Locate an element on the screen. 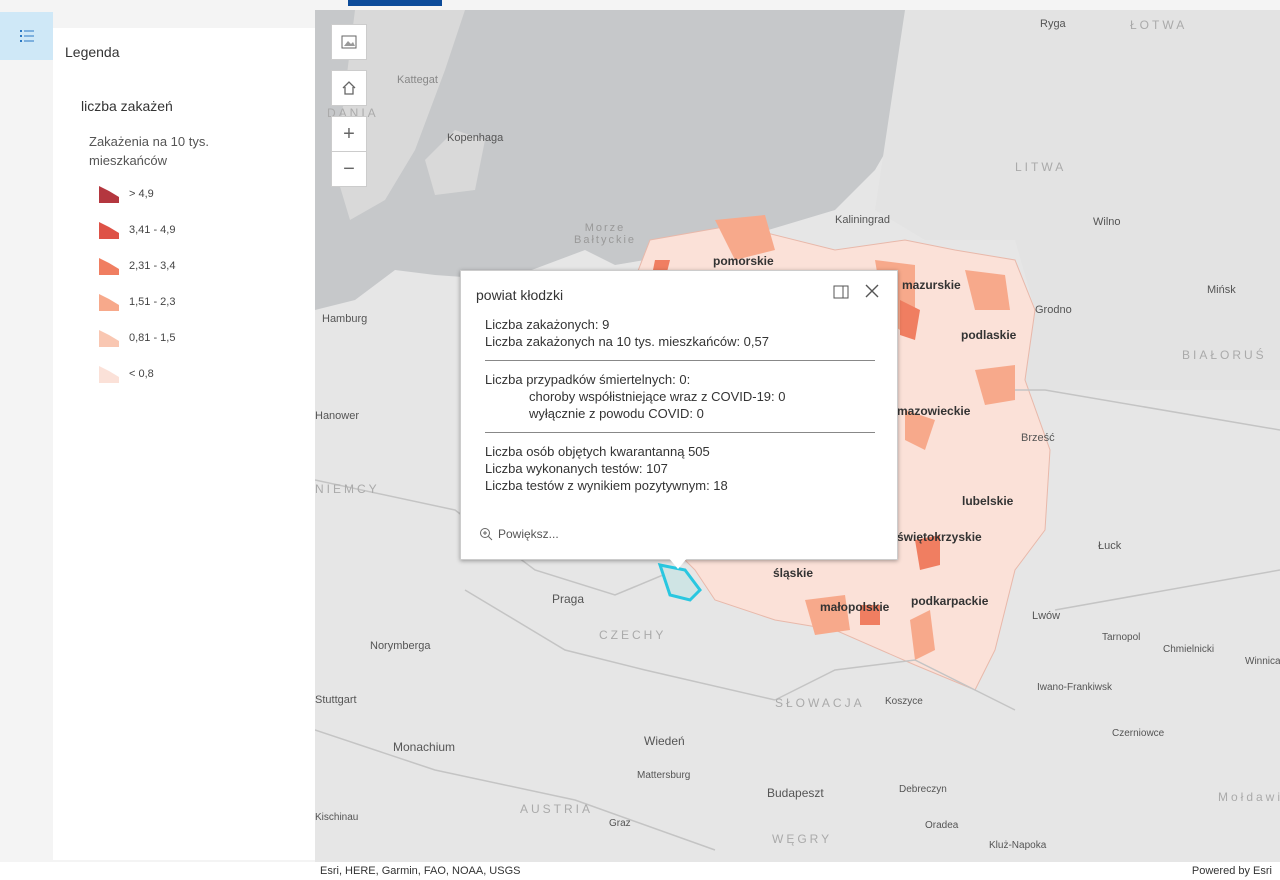  popup-line: Liczba osób objętych kwarantanną 505 is located at coordinates (597, 451).